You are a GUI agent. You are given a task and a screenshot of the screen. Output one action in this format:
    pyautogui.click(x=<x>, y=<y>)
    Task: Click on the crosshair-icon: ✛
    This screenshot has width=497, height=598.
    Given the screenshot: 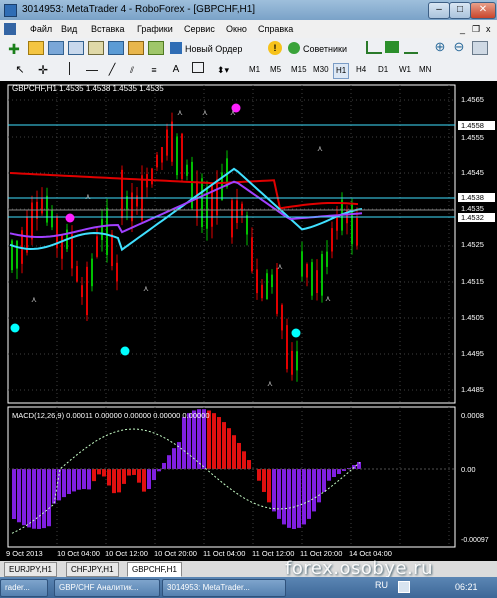 What is the action you would take?
    pyautogui.click(x=43, y=70)
    